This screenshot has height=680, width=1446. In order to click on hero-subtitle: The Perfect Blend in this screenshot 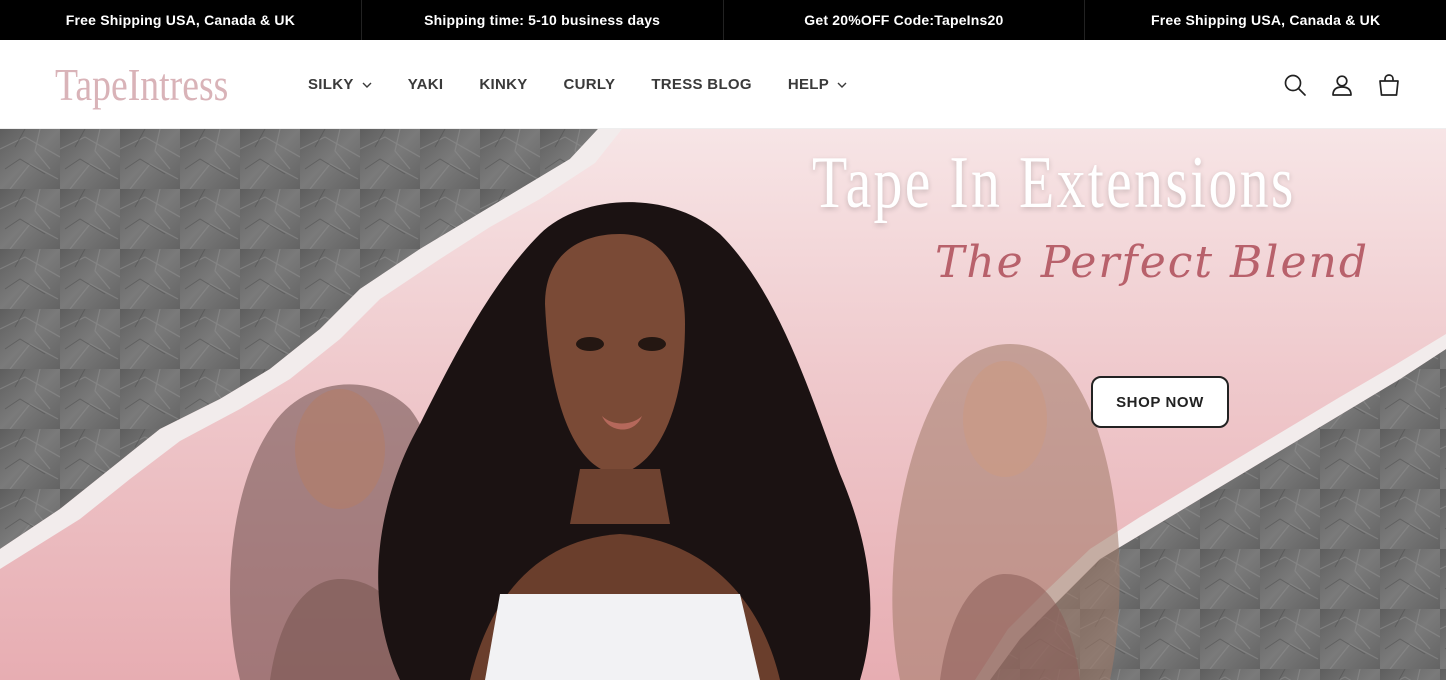, I will do `click(1152, 262)`.